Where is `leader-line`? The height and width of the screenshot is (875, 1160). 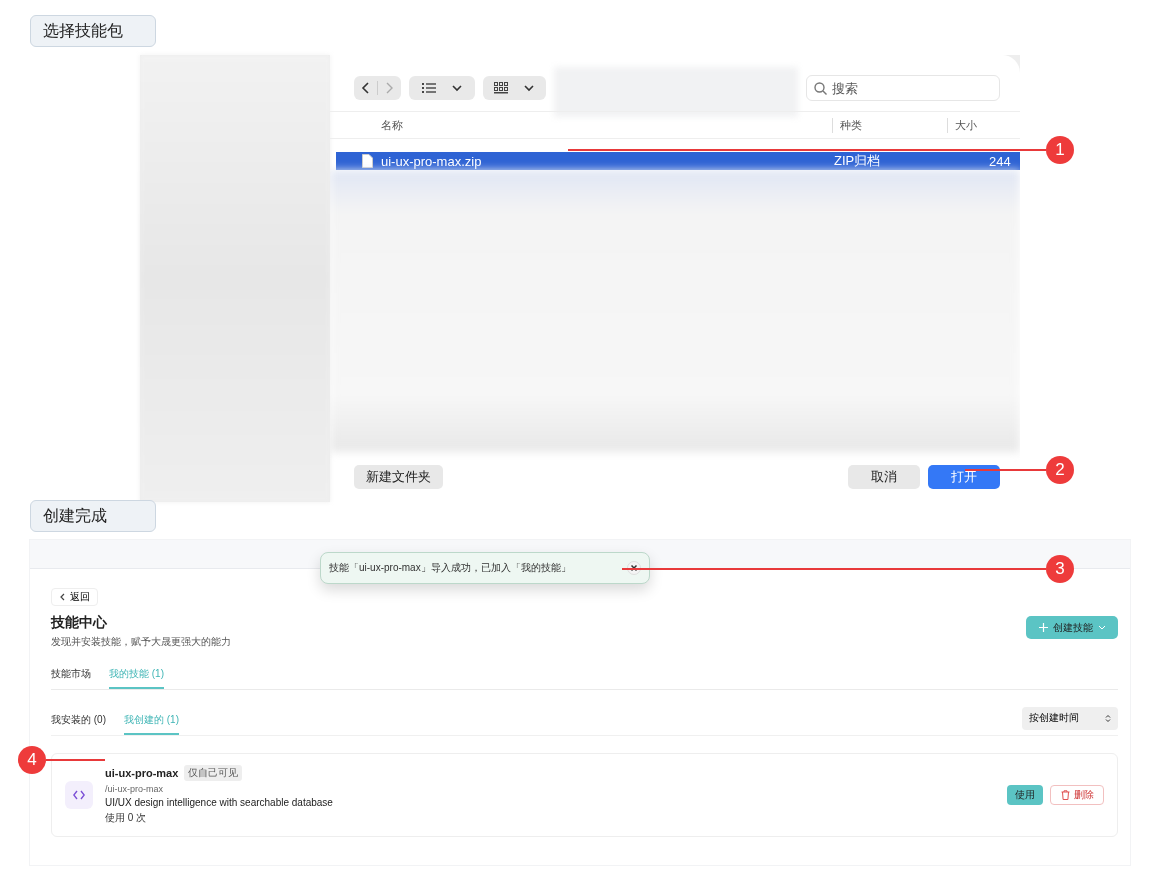 leader-line is located at coordinates (75, 760).